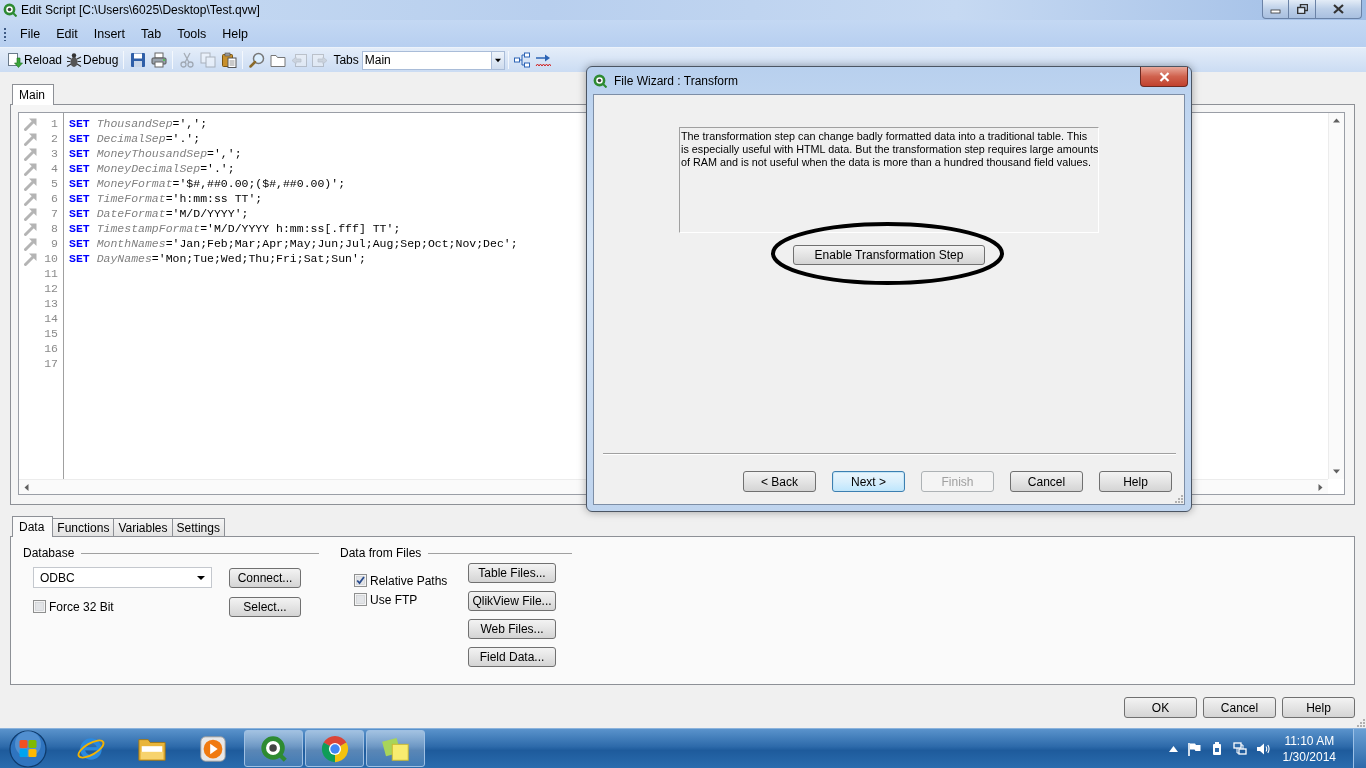 This screenshot has width=1366, height=768. I want to click on line-number: 14, so click(51, 318).